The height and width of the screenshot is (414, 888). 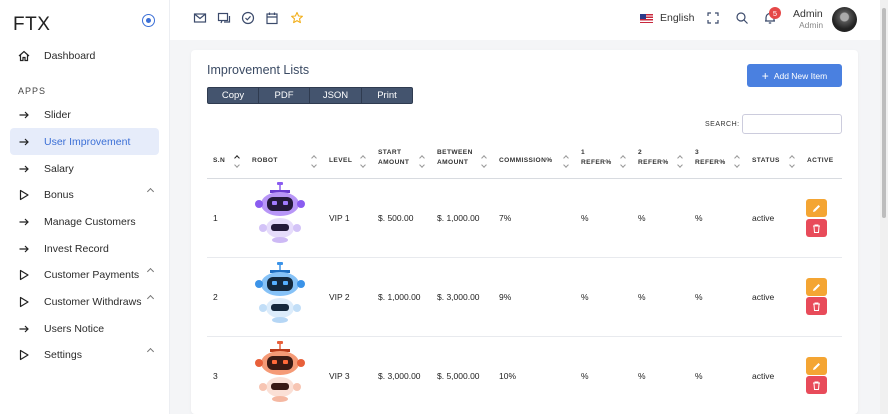 What do you see at coordinates (84, 354) in the screenshot?
I see `sidebar-item-settings: Settings` at bounding box center [84, 354].